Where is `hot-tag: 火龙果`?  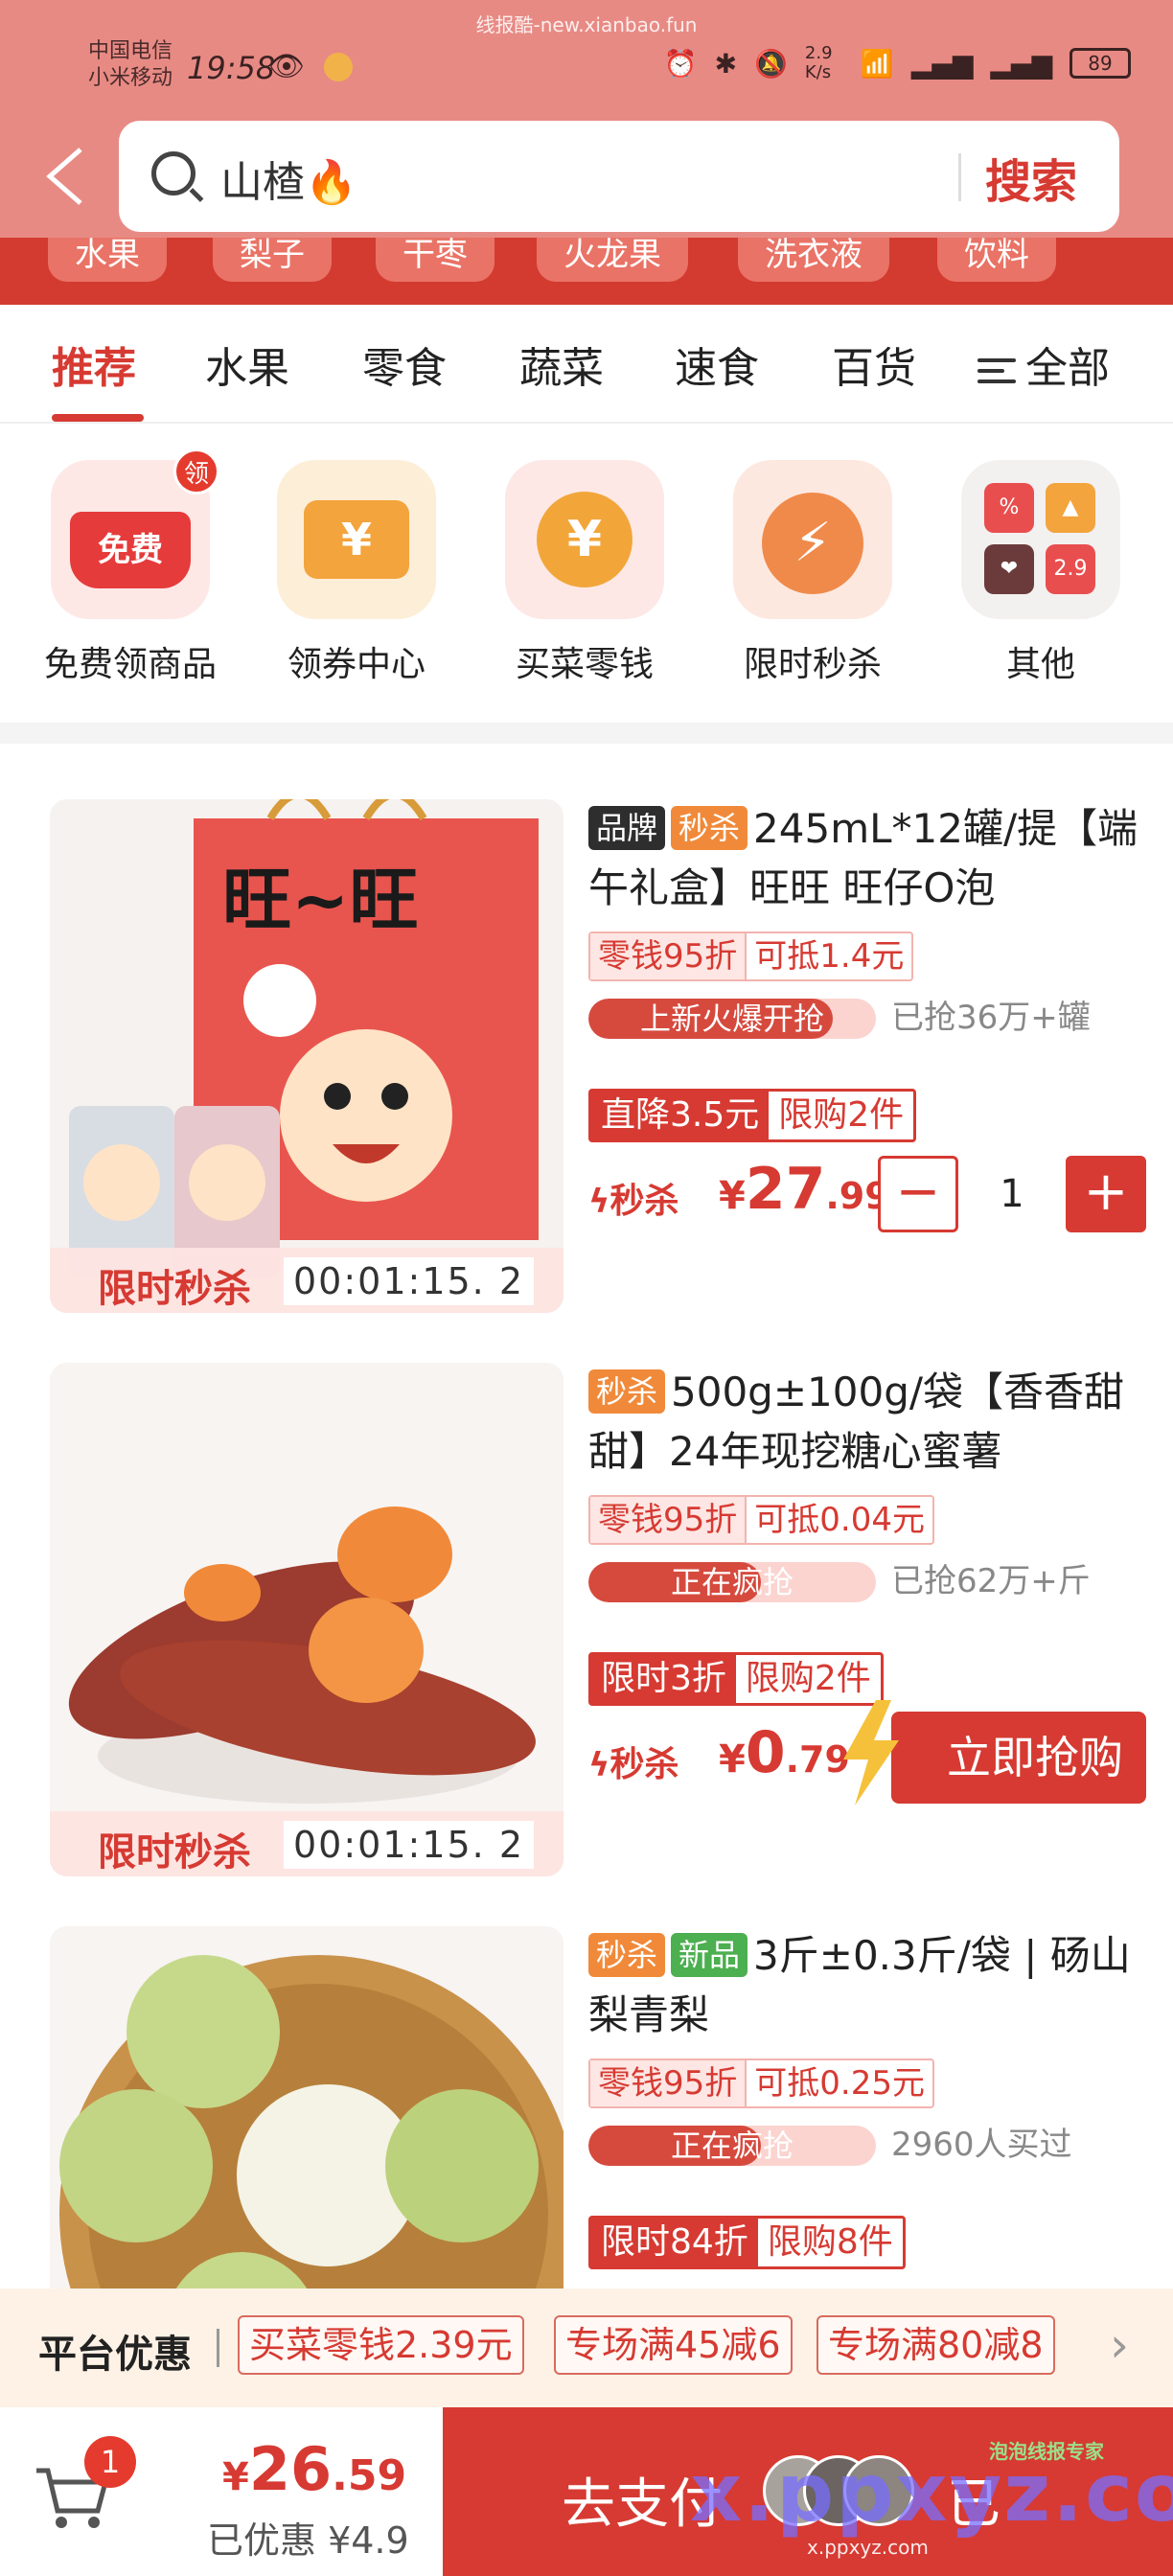 hot-tag: 火龙果 is located at coordinates (612, 260).